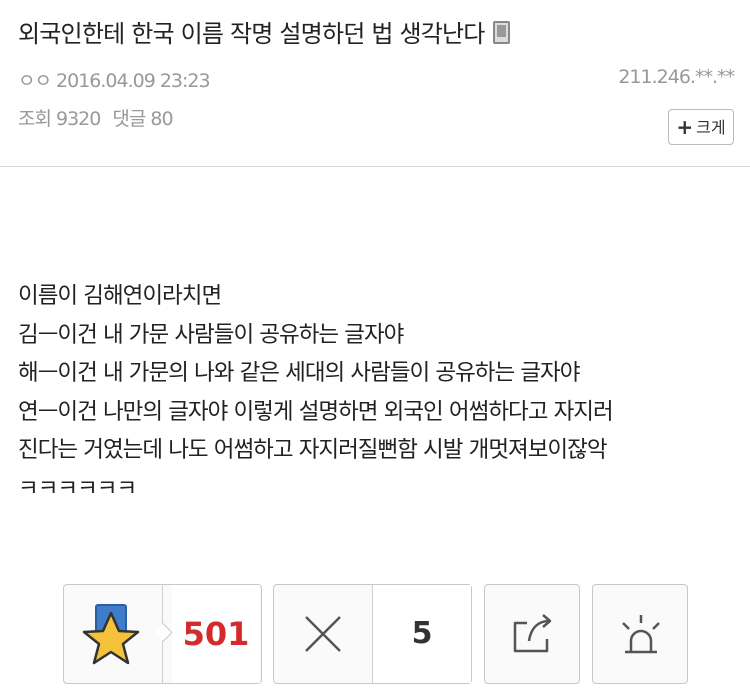 This screenshot has height=691, width=750. I want to click on body-line: 김ㅡ이건 내 가문 사람들이 공유하는 글자야, so click(211, 334).